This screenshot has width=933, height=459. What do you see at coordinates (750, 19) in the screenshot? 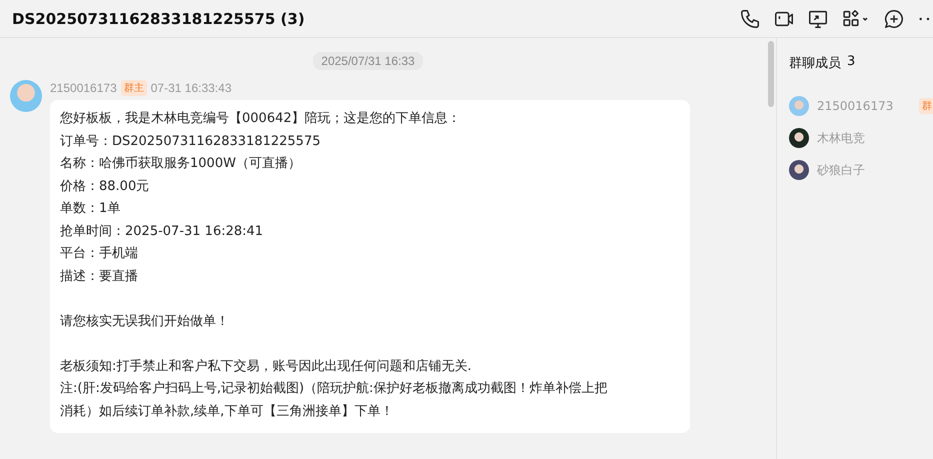
I see `phone-icon` at bounding box center [750, 19].